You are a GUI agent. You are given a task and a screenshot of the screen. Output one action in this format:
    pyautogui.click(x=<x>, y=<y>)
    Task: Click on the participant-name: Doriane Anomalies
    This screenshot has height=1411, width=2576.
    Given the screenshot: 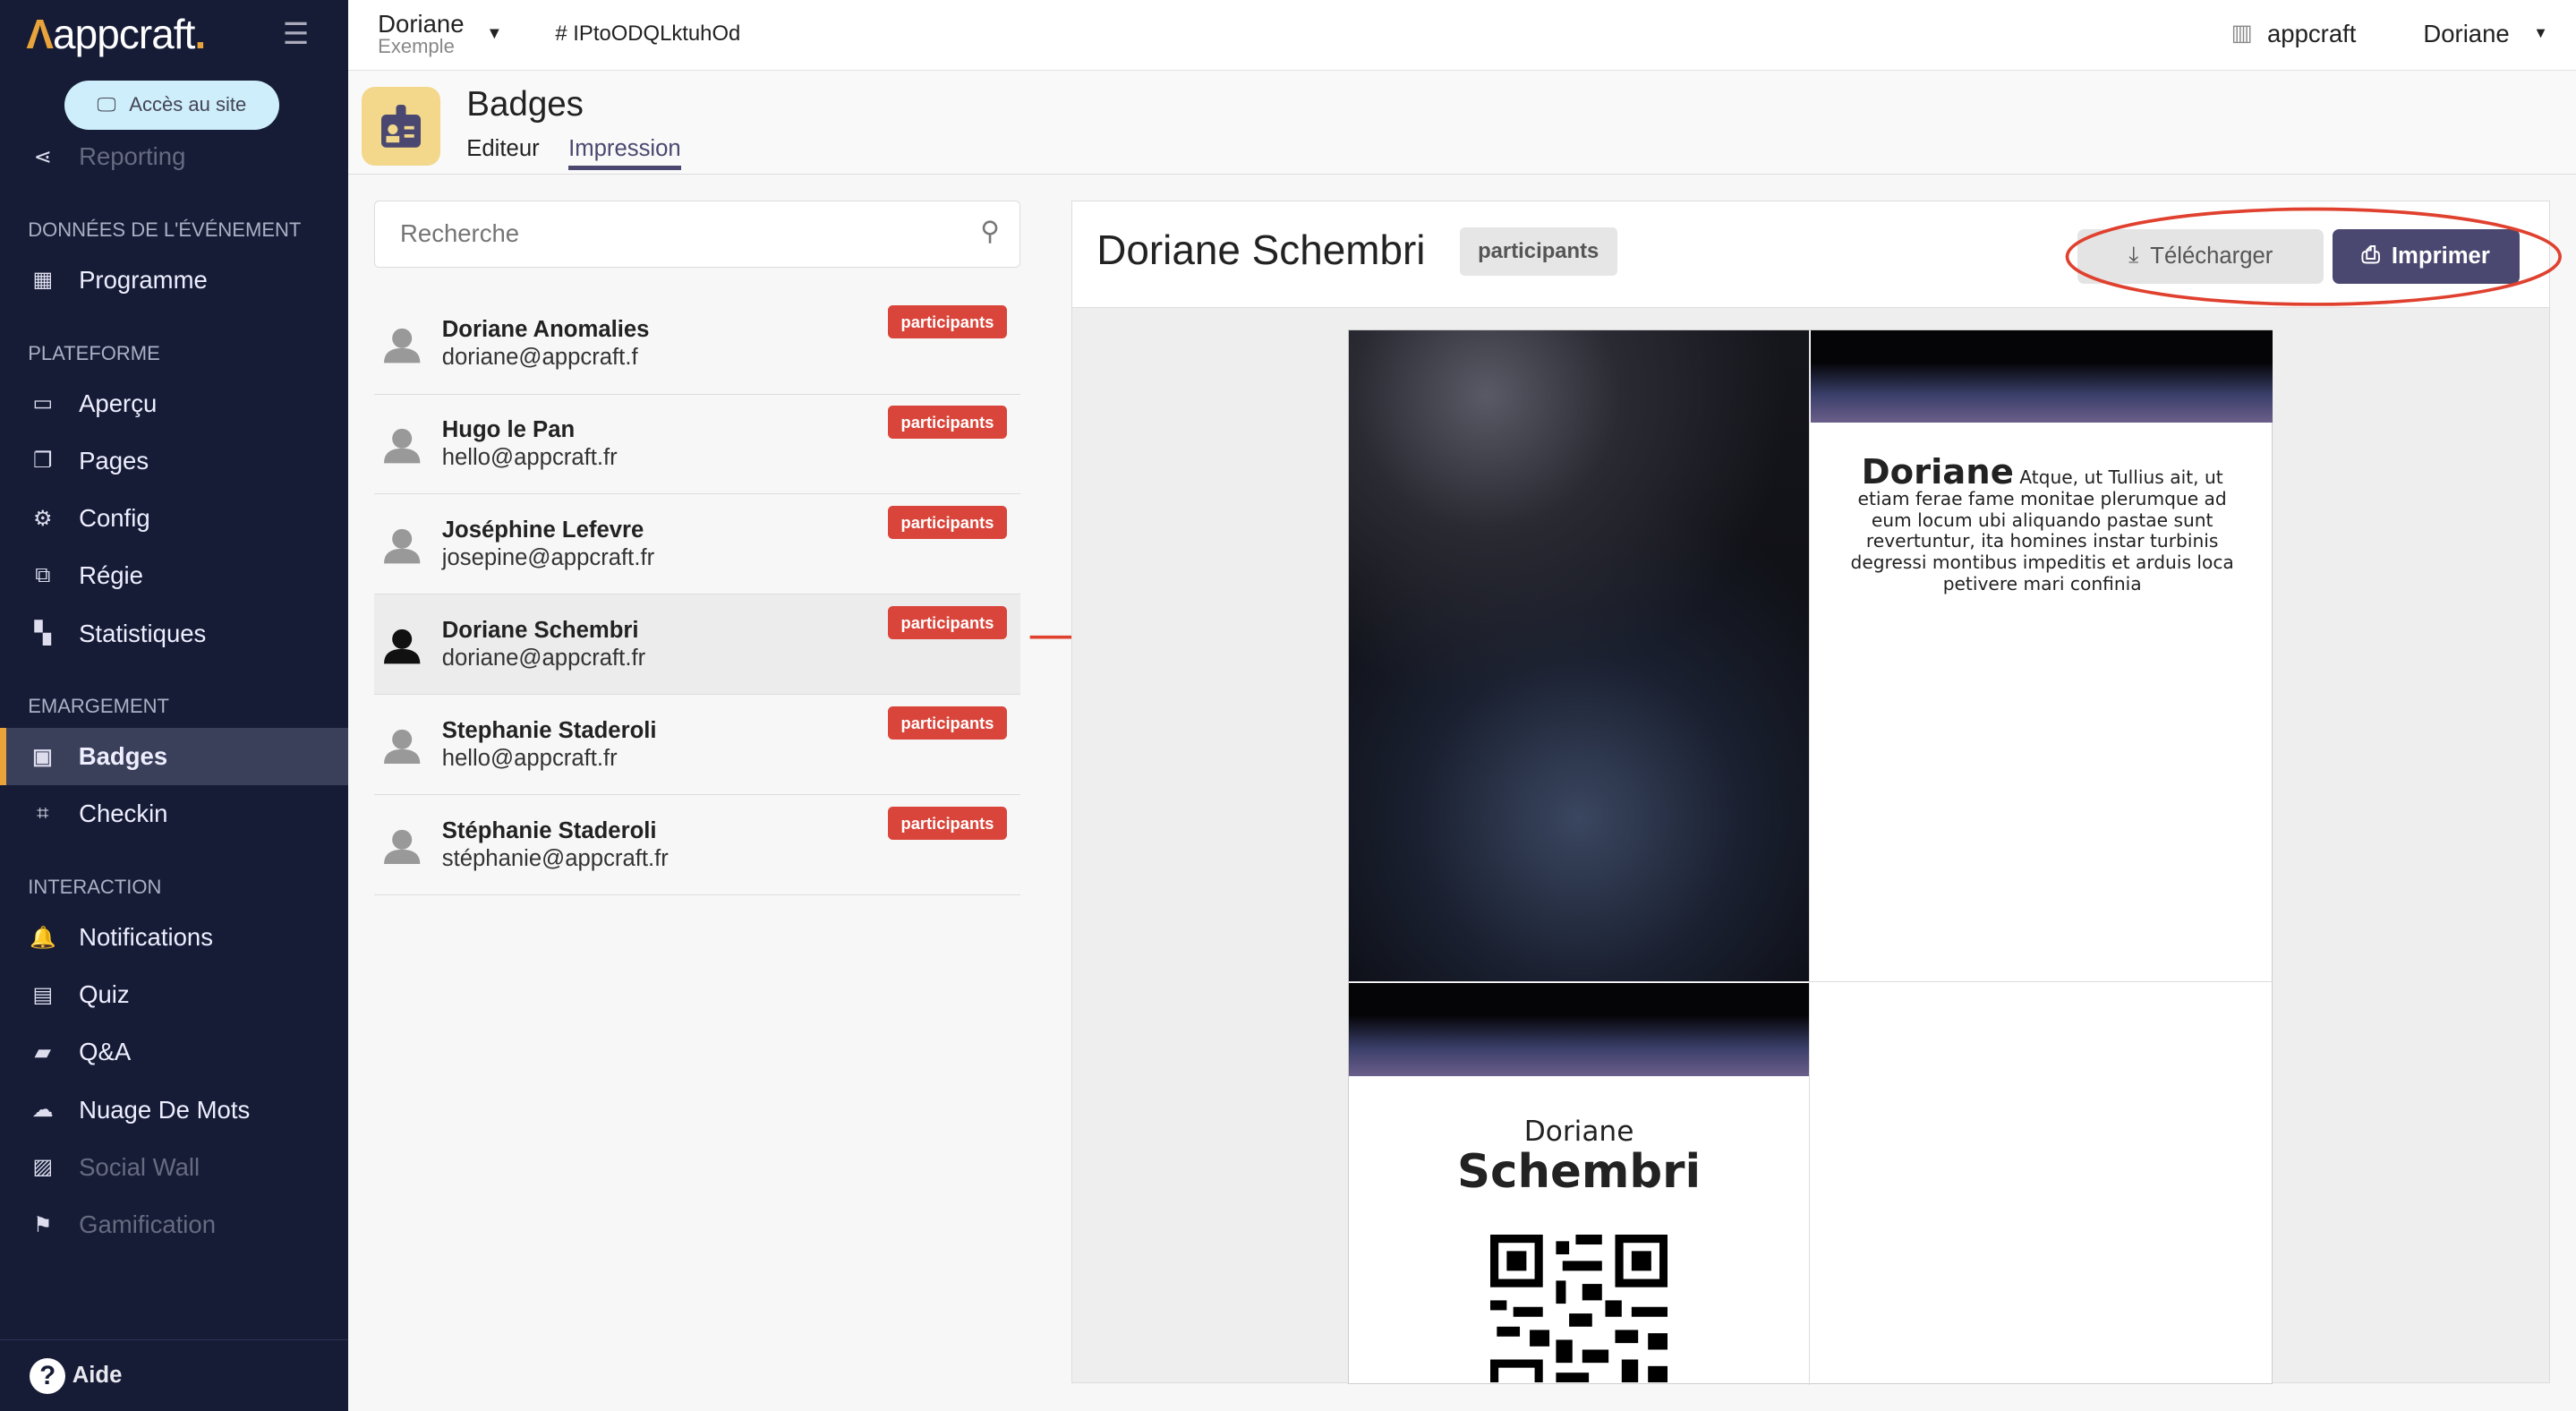 What is the action you would take?
    pyautogui.click(x=545, y=330)
    